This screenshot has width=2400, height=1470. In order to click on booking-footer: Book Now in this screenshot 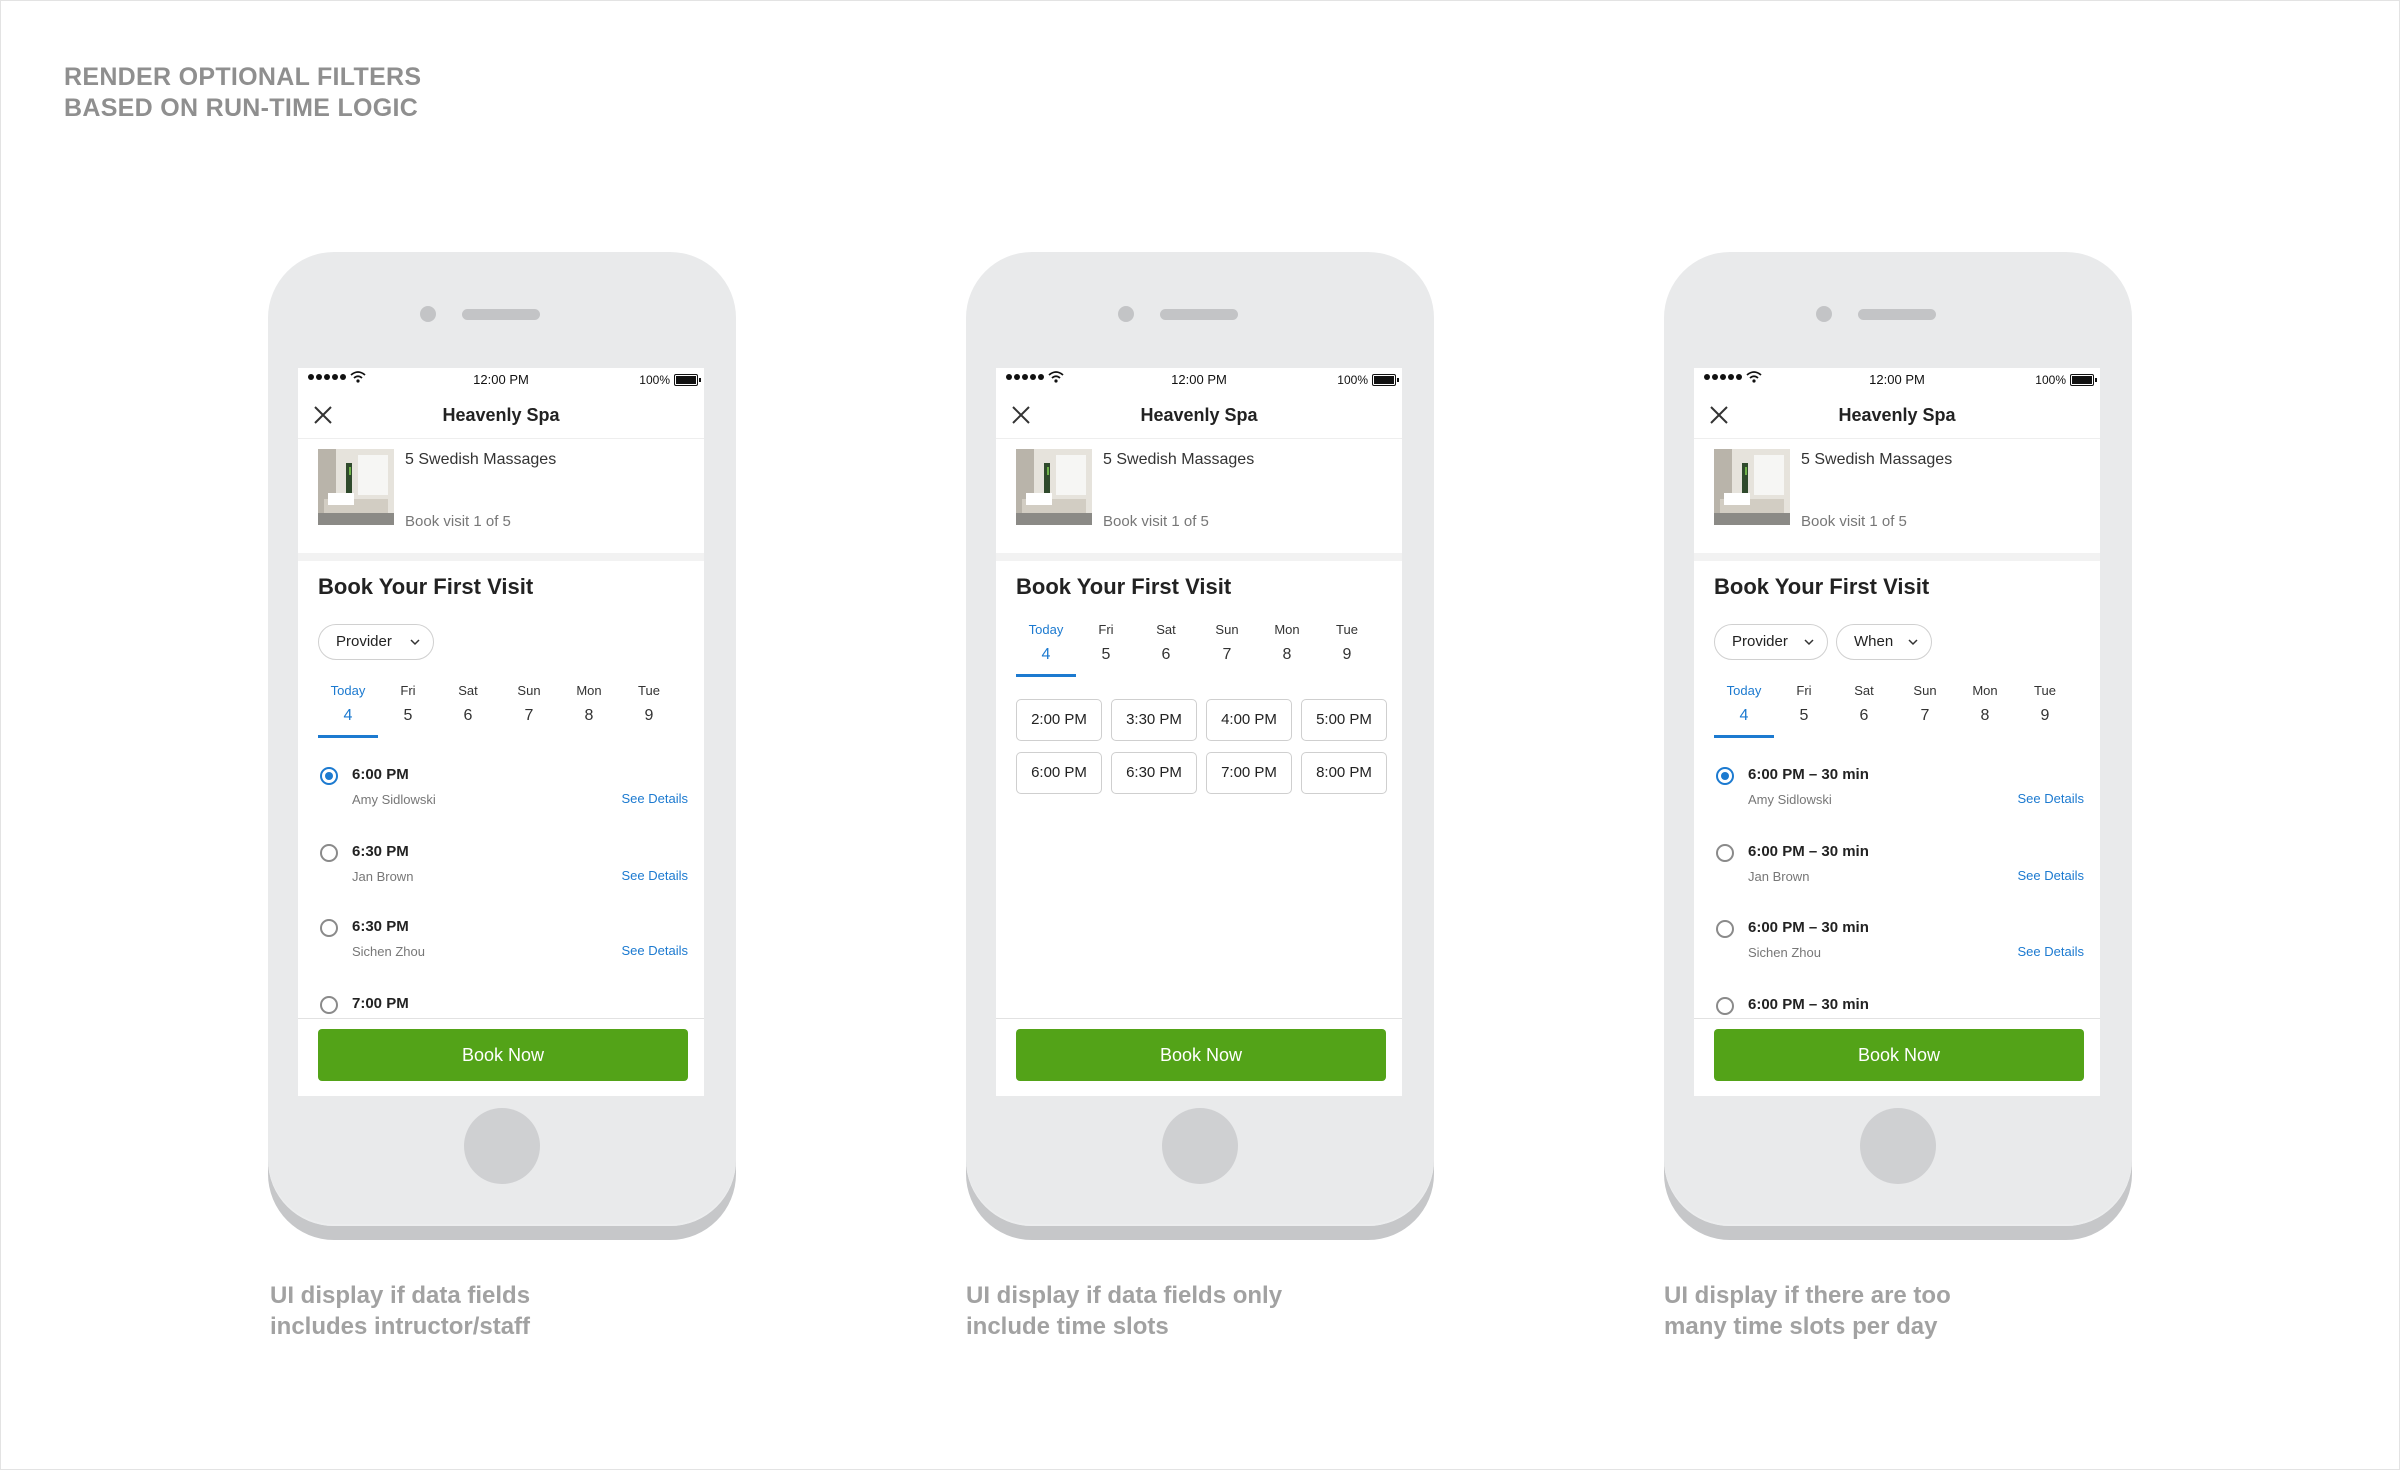, I will do `click(1897, 1057)`.